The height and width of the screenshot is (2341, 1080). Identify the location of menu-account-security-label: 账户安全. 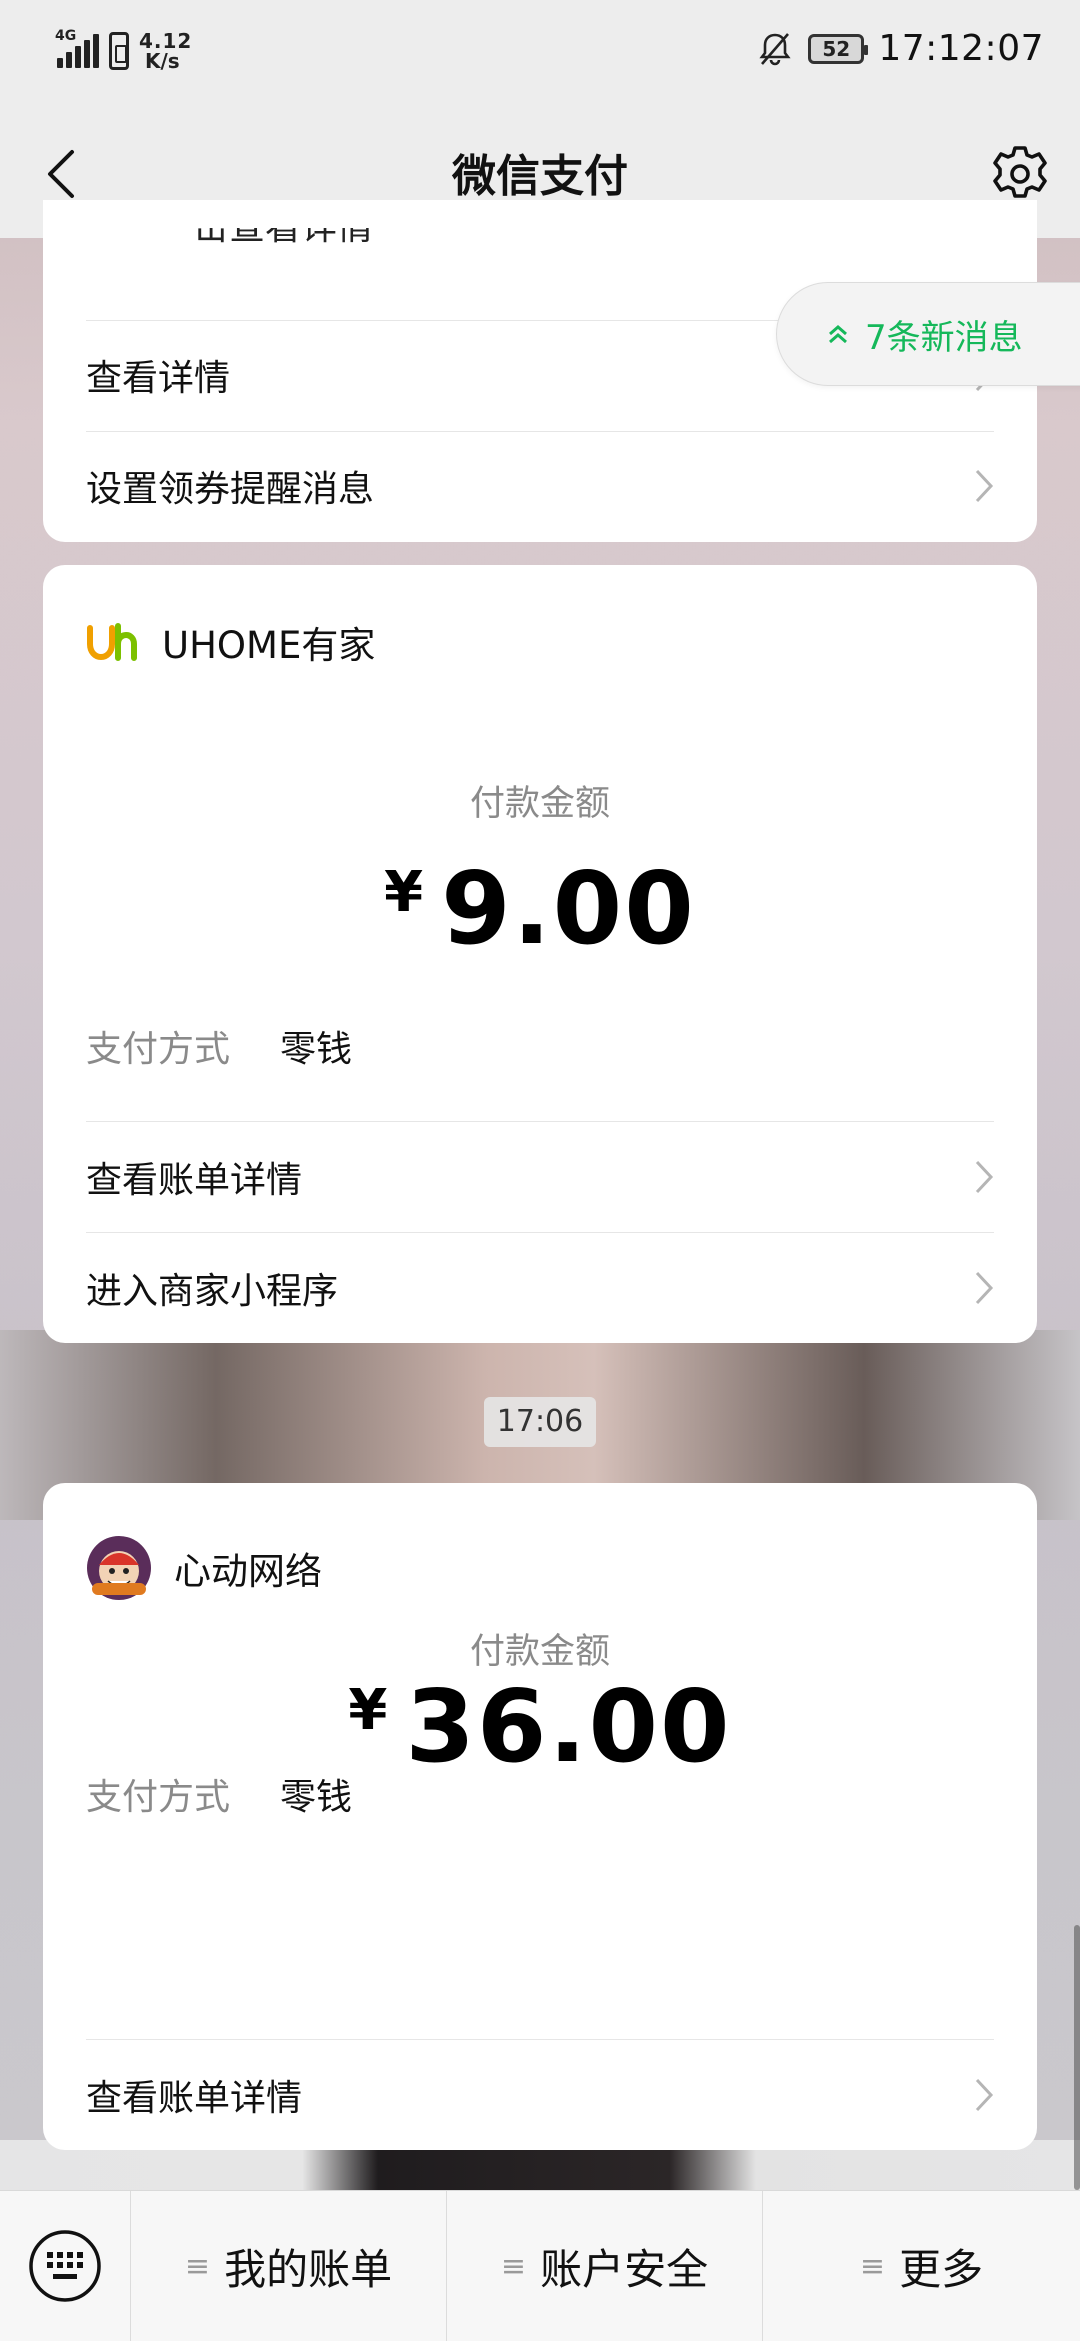
(624, 2269).